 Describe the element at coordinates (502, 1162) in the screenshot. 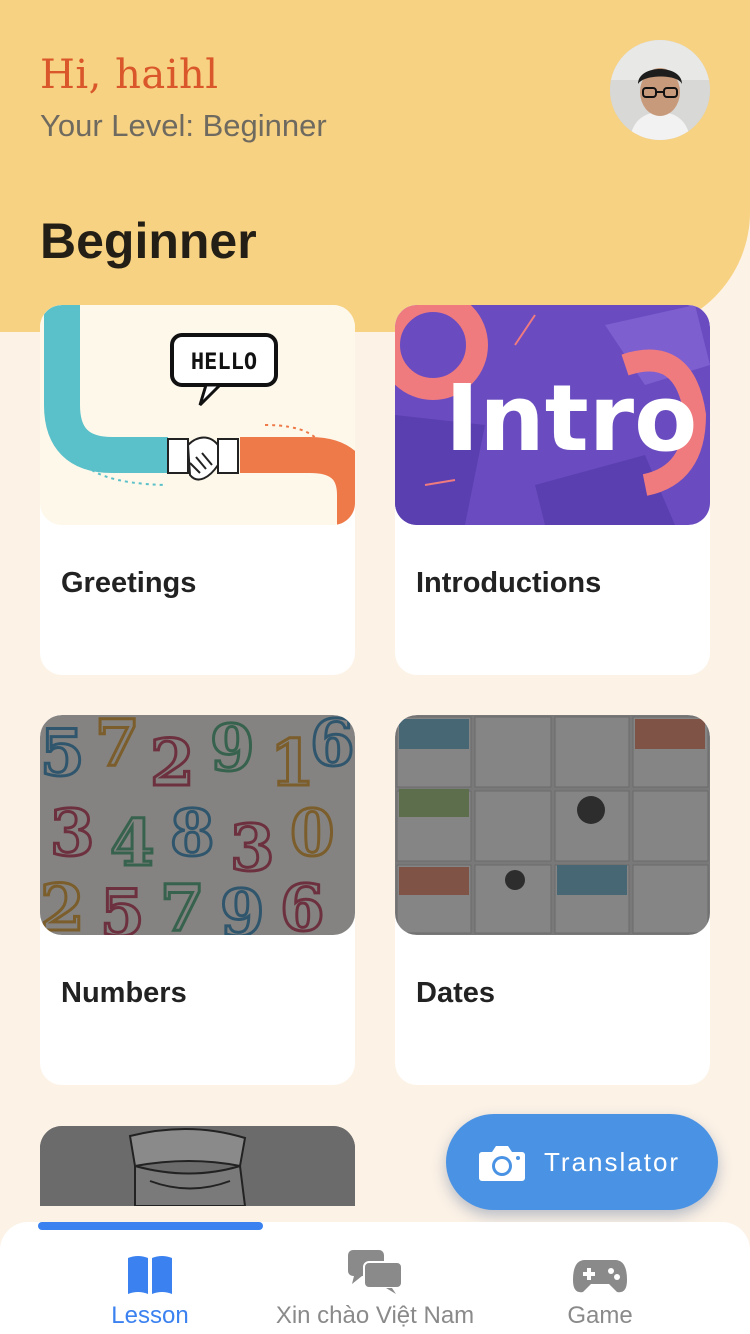

I see `camera-icon` at that location.